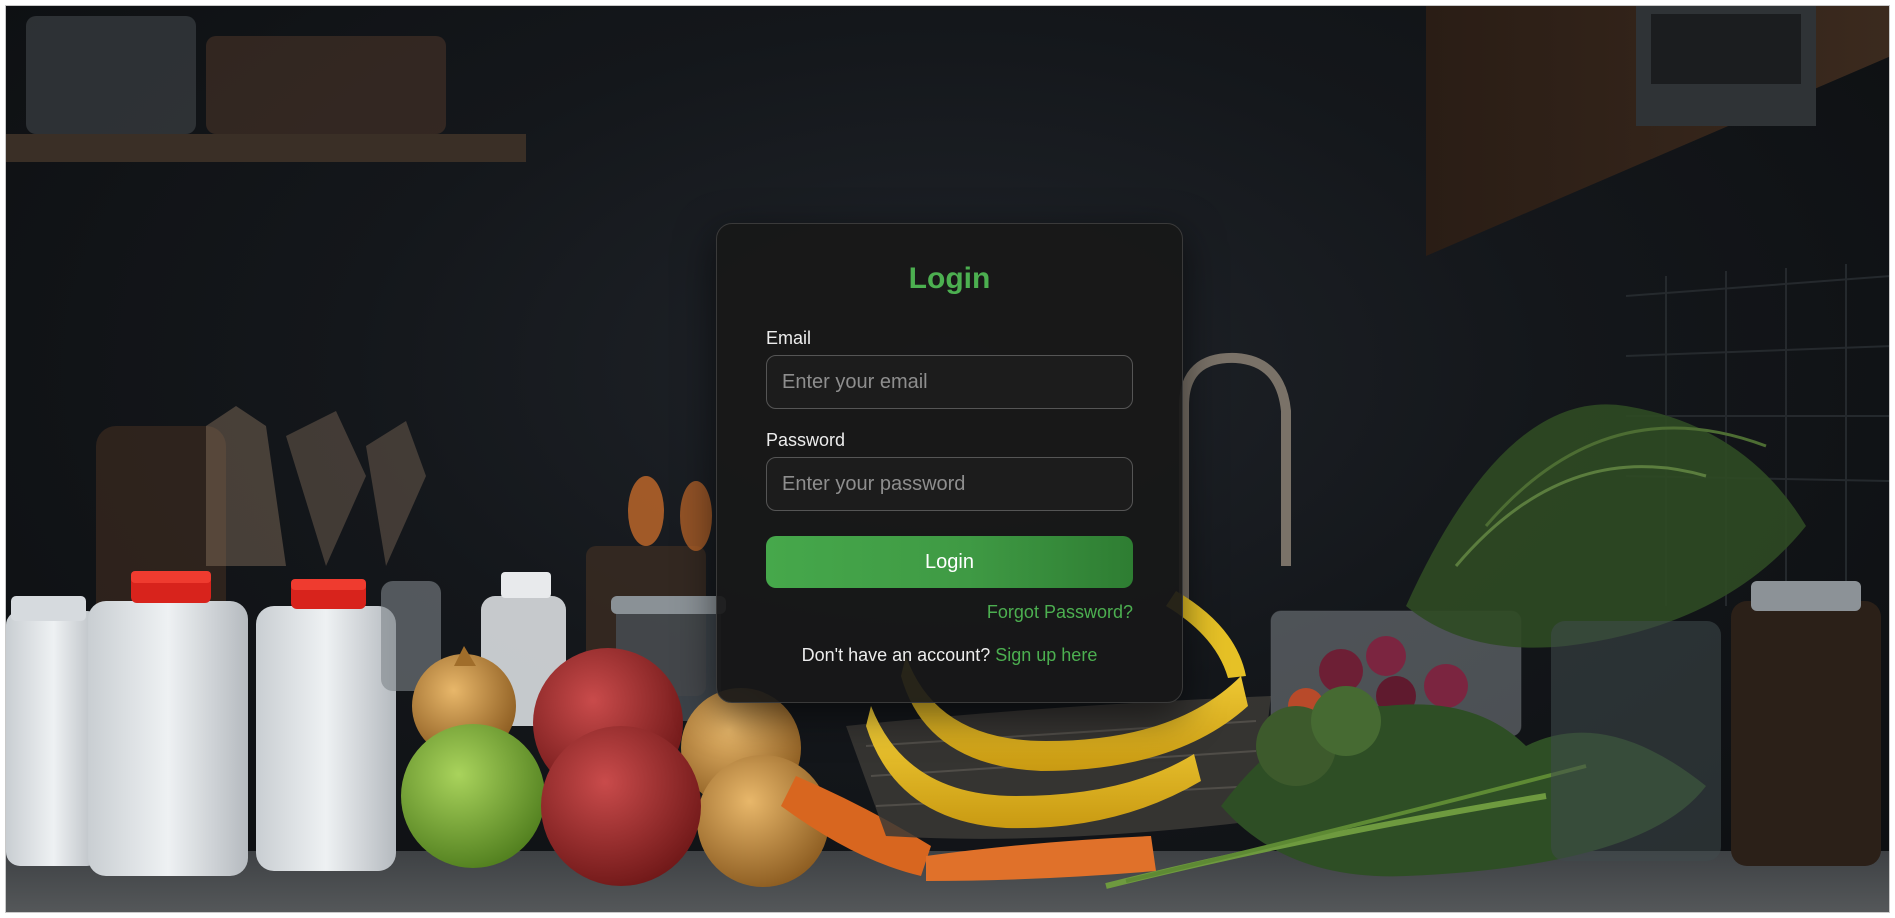  What do you see at coordinates (1060, 612) in the screenshot?
I see `forgot-password-link: Forgot Password?` at bounding box center [1060, 612].